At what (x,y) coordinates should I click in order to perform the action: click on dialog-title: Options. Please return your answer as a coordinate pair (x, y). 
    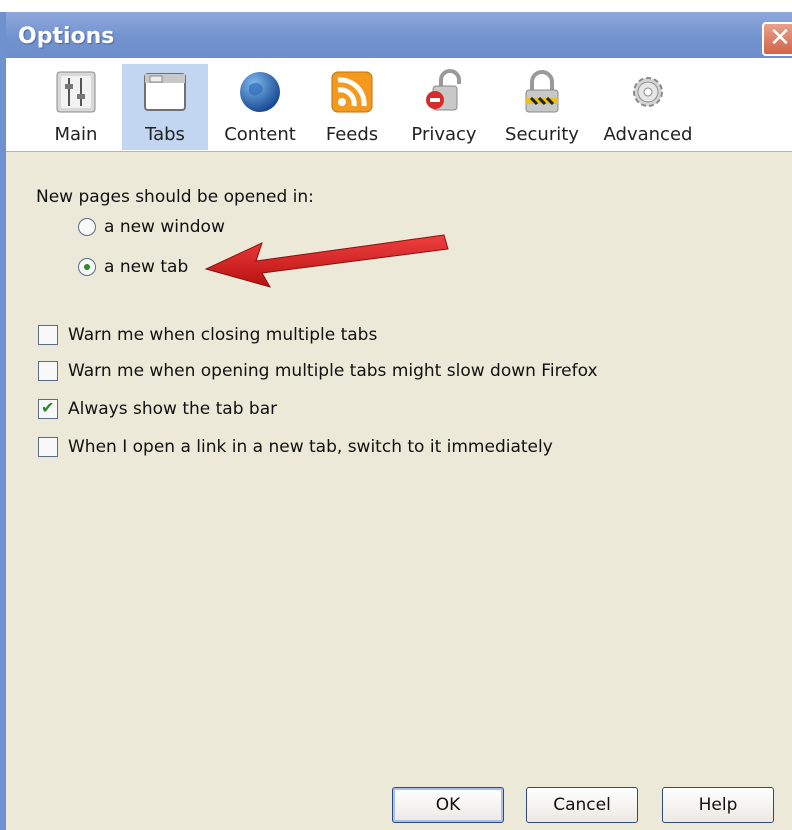
    Looking at the image, I should click on (66, 36).